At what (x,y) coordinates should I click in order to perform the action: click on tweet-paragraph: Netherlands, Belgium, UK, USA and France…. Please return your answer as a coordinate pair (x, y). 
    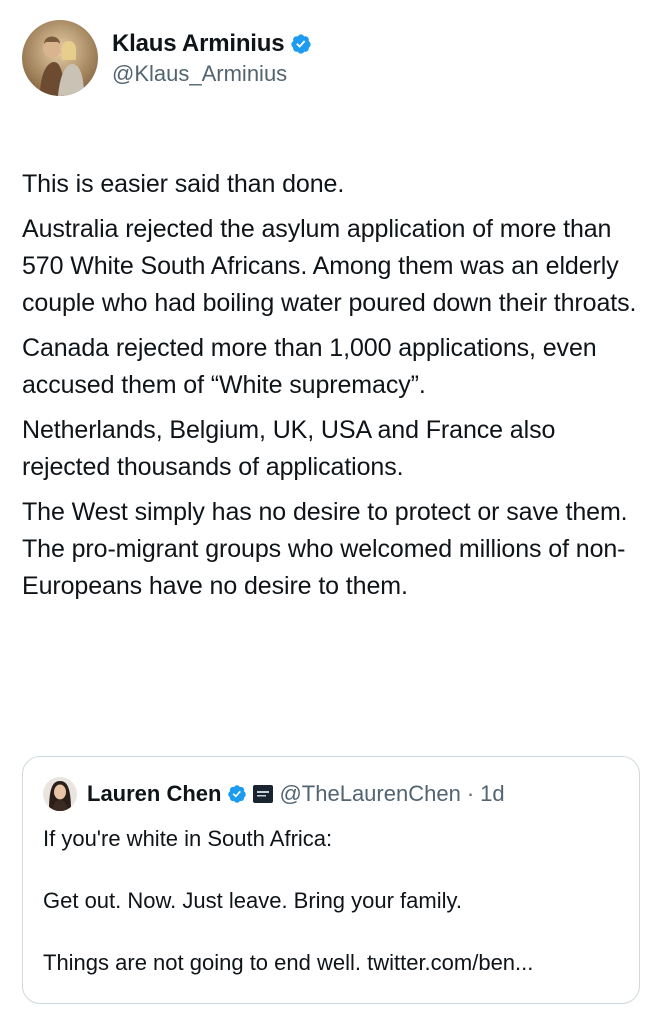
    Looking at the image, I should click on (289, 448).